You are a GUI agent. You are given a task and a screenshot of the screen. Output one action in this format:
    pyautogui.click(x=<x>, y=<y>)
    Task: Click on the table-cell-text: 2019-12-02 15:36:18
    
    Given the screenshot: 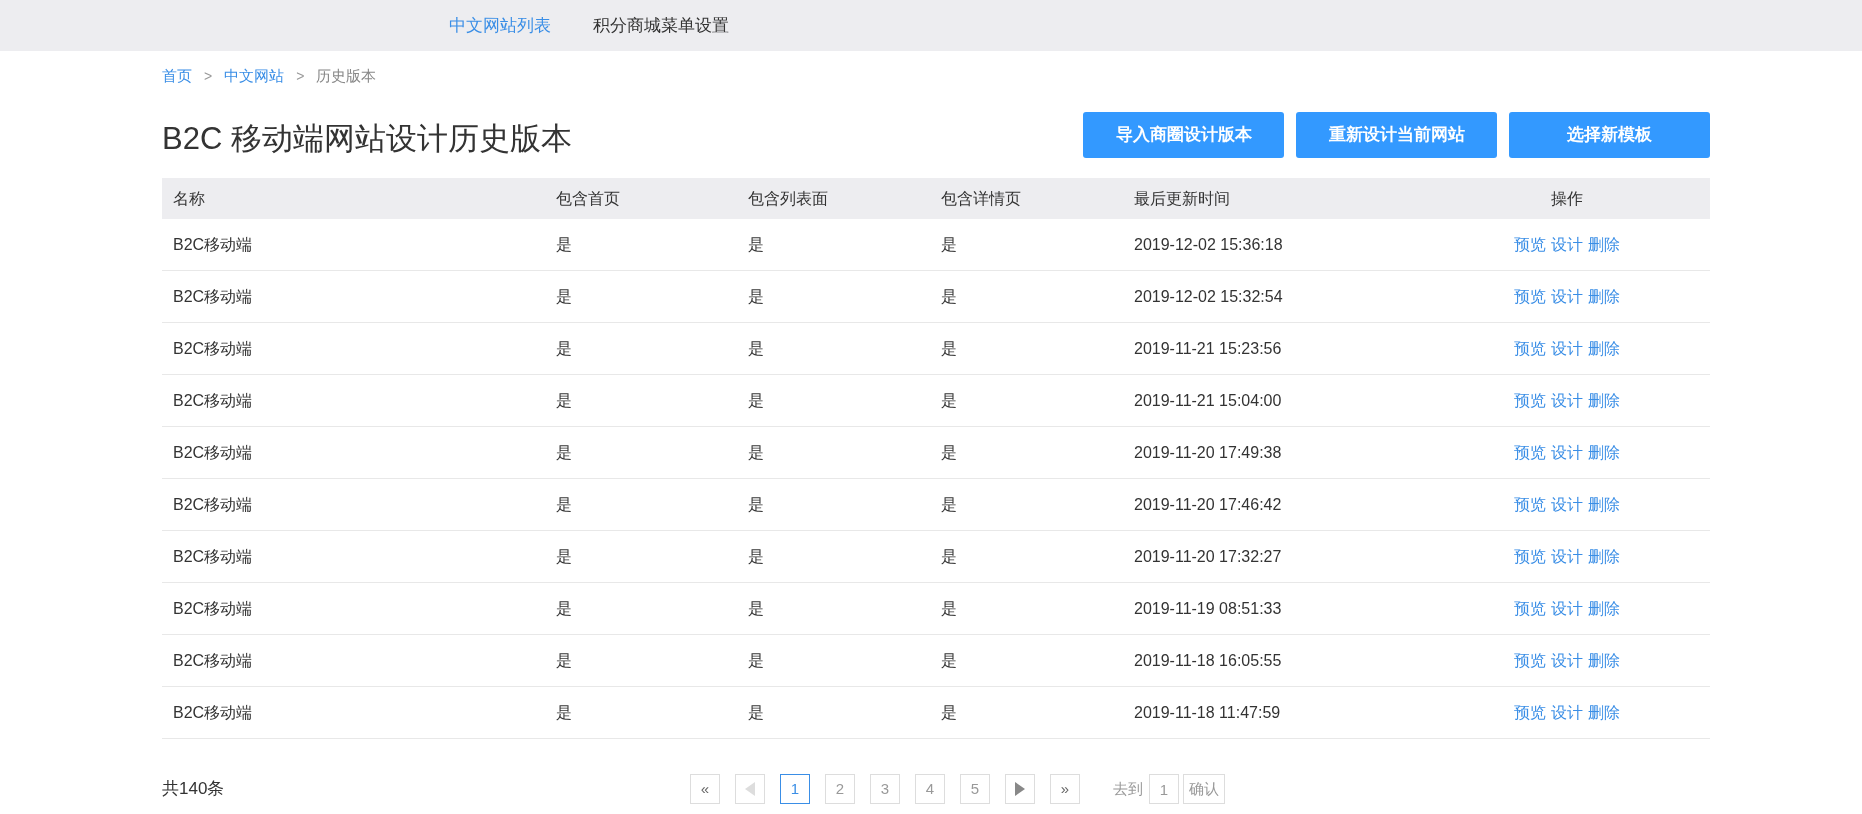 What is the action you would take?
    pyautogui.click(x=1208, y=244)
    